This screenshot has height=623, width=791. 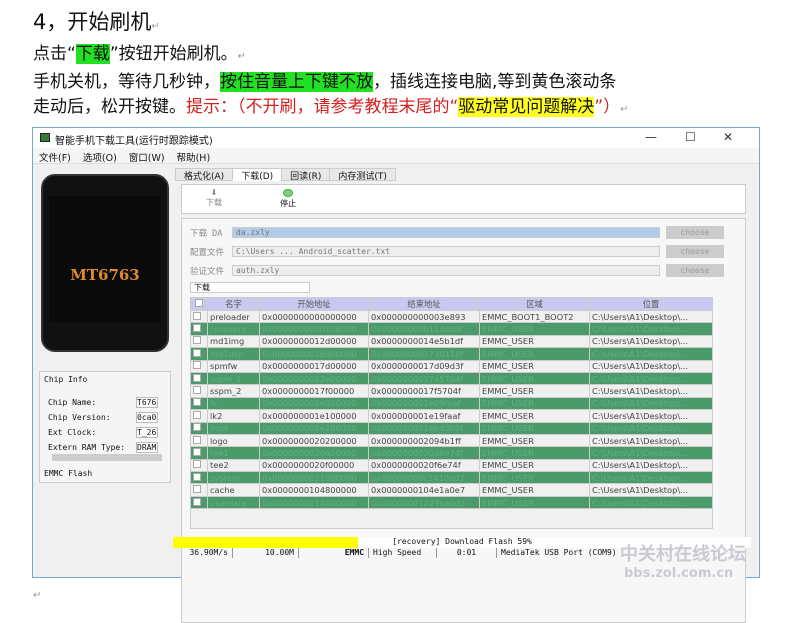 What do you see at coordinates (690, 137) in the screenshot?
I see `maximize-button: ☐` at bounding box center [690, 137].